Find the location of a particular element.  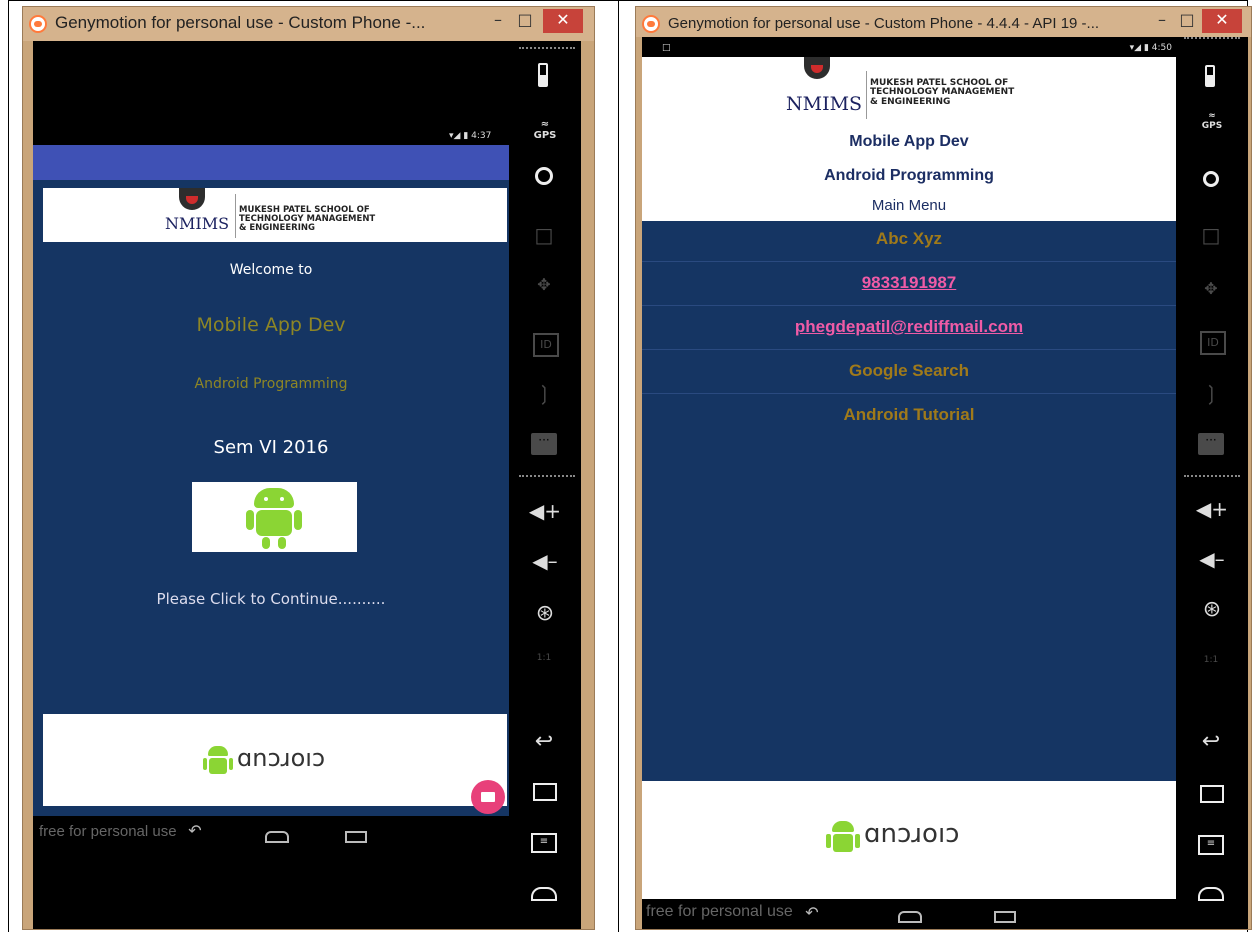

menu-item-email: phegdepatil@rediffmail.com is located at coordinates (909, 327).